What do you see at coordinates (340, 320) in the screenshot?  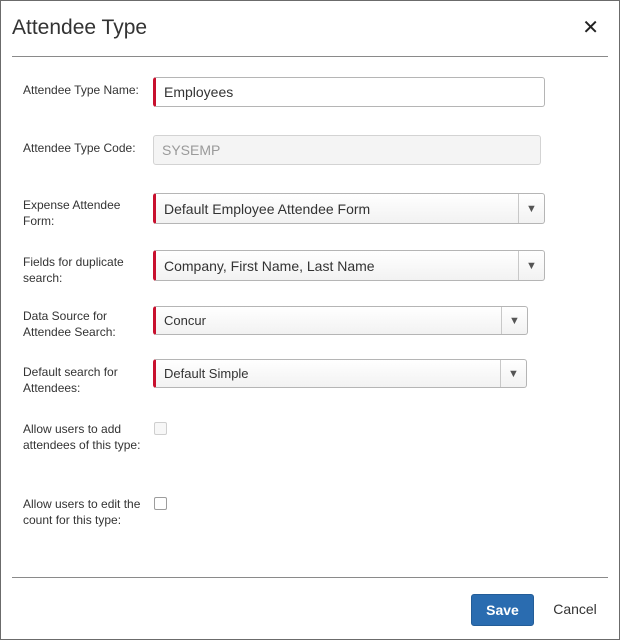 I see `data-source-select: Concur ▼` at bounding box center [340, 320].